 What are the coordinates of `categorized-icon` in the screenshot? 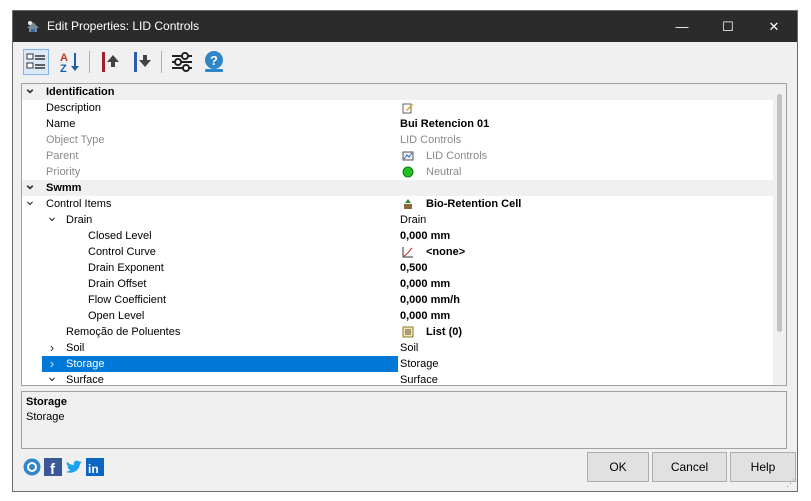 It's located at (35, 61).